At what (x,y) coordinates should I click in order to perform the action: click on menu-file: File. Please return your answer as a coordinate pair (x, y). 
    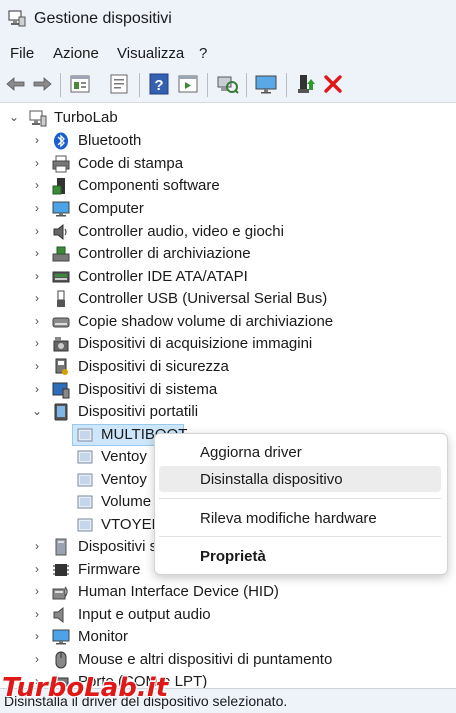
    Looking at the image, I should click on (22, 53).